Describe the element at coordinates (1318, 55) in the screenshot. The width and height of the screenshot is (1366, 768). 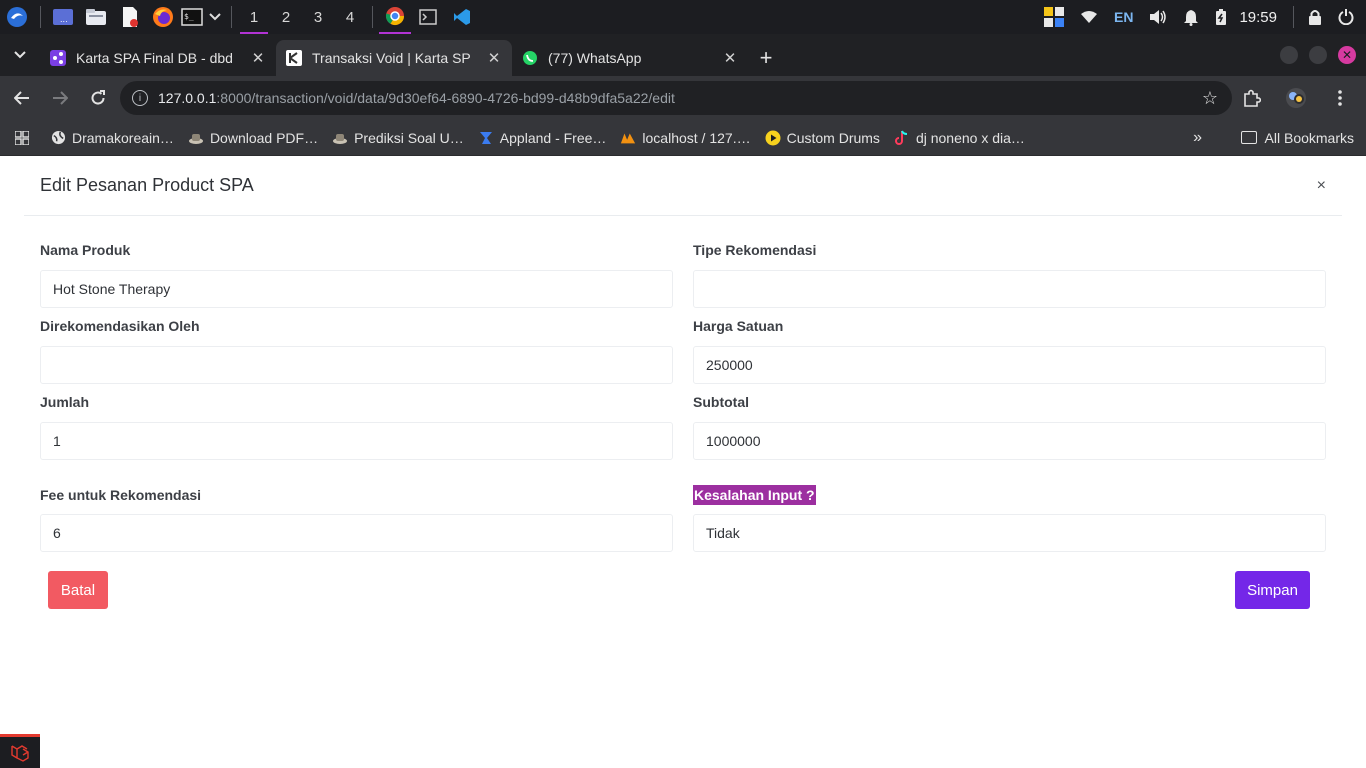
I see `maximize-button` at that location.